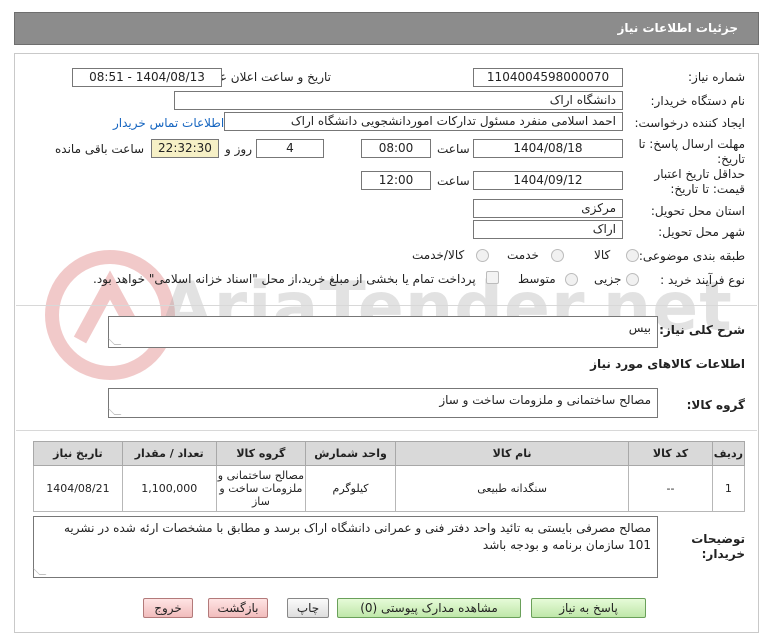 This screenshot has width=761, height=635. I want to click on category-option-service: خدمت, so click(523, 255).